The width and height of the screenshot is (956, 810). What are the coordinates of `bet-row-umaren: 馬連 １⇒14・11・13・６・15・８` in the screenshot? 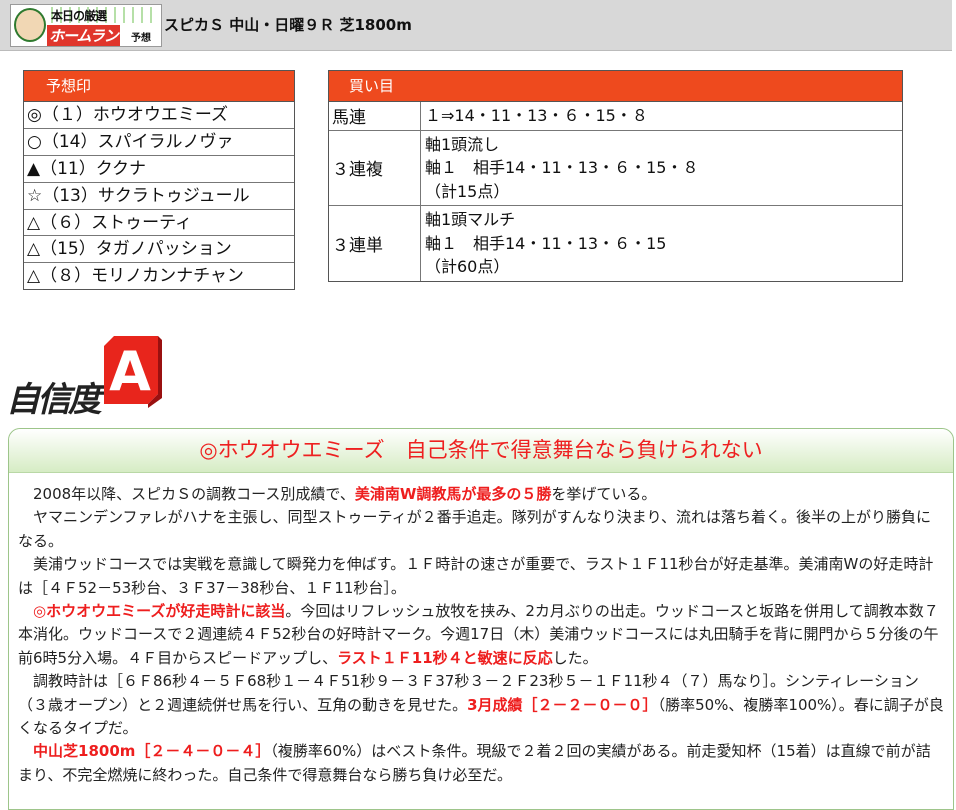 It's located at (615, 116).